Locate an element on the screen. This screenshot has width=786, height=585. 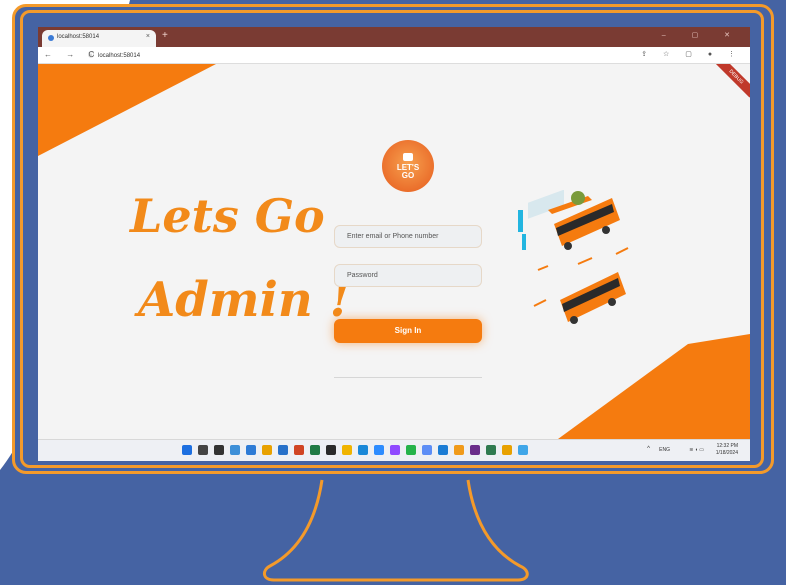
excel-icon is located at coordinates (315, 450).